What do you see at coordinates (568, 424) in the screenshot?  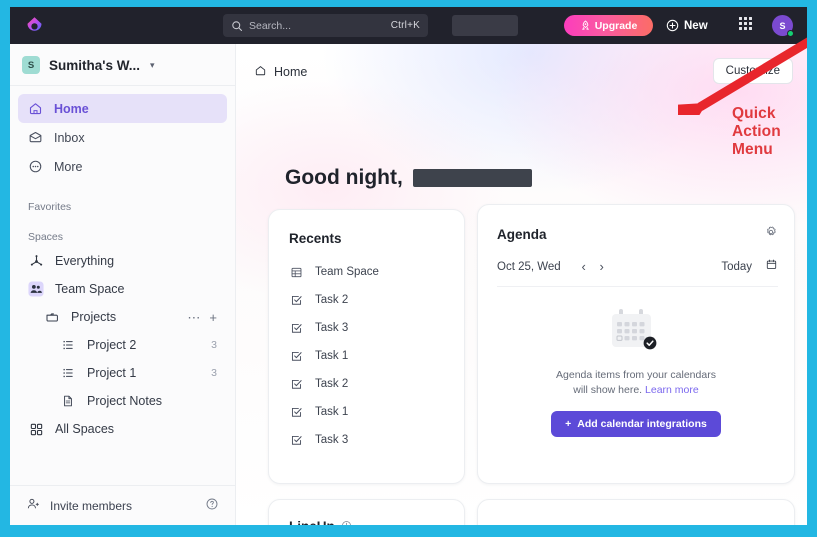 I see `plus-icon: +` at bounding box center [568, 424].